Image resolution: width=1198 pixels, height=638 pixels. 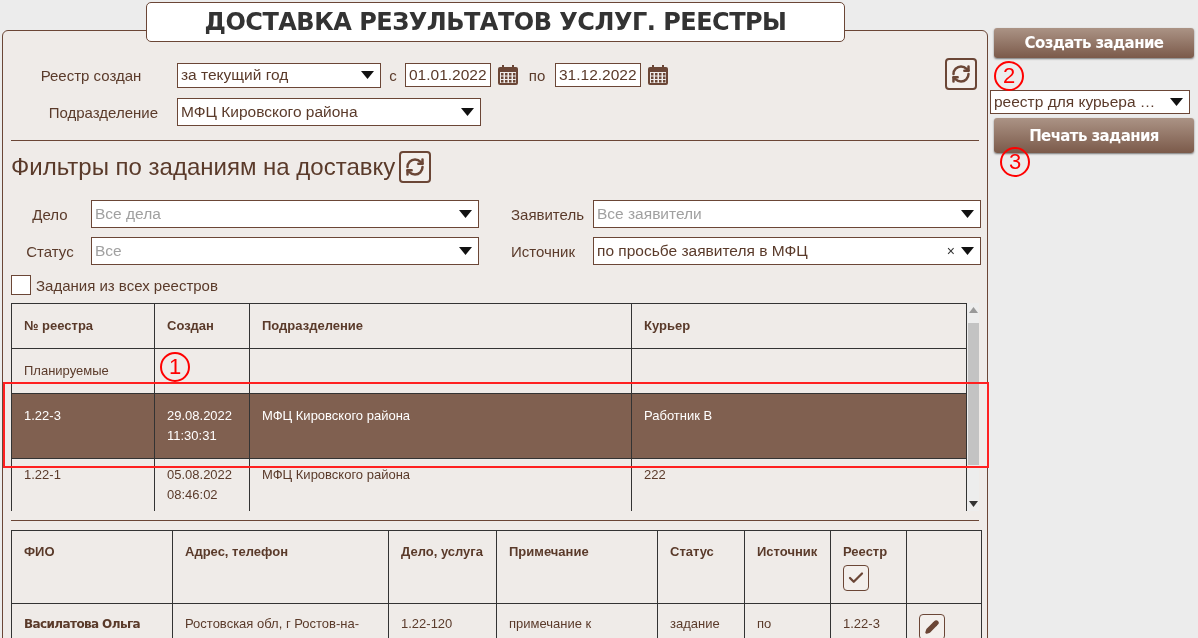 What do you see at coordinates (1015, 162) in the screenshot?
I see `annotation-marker: 3` at bounding box center [1015, 162].